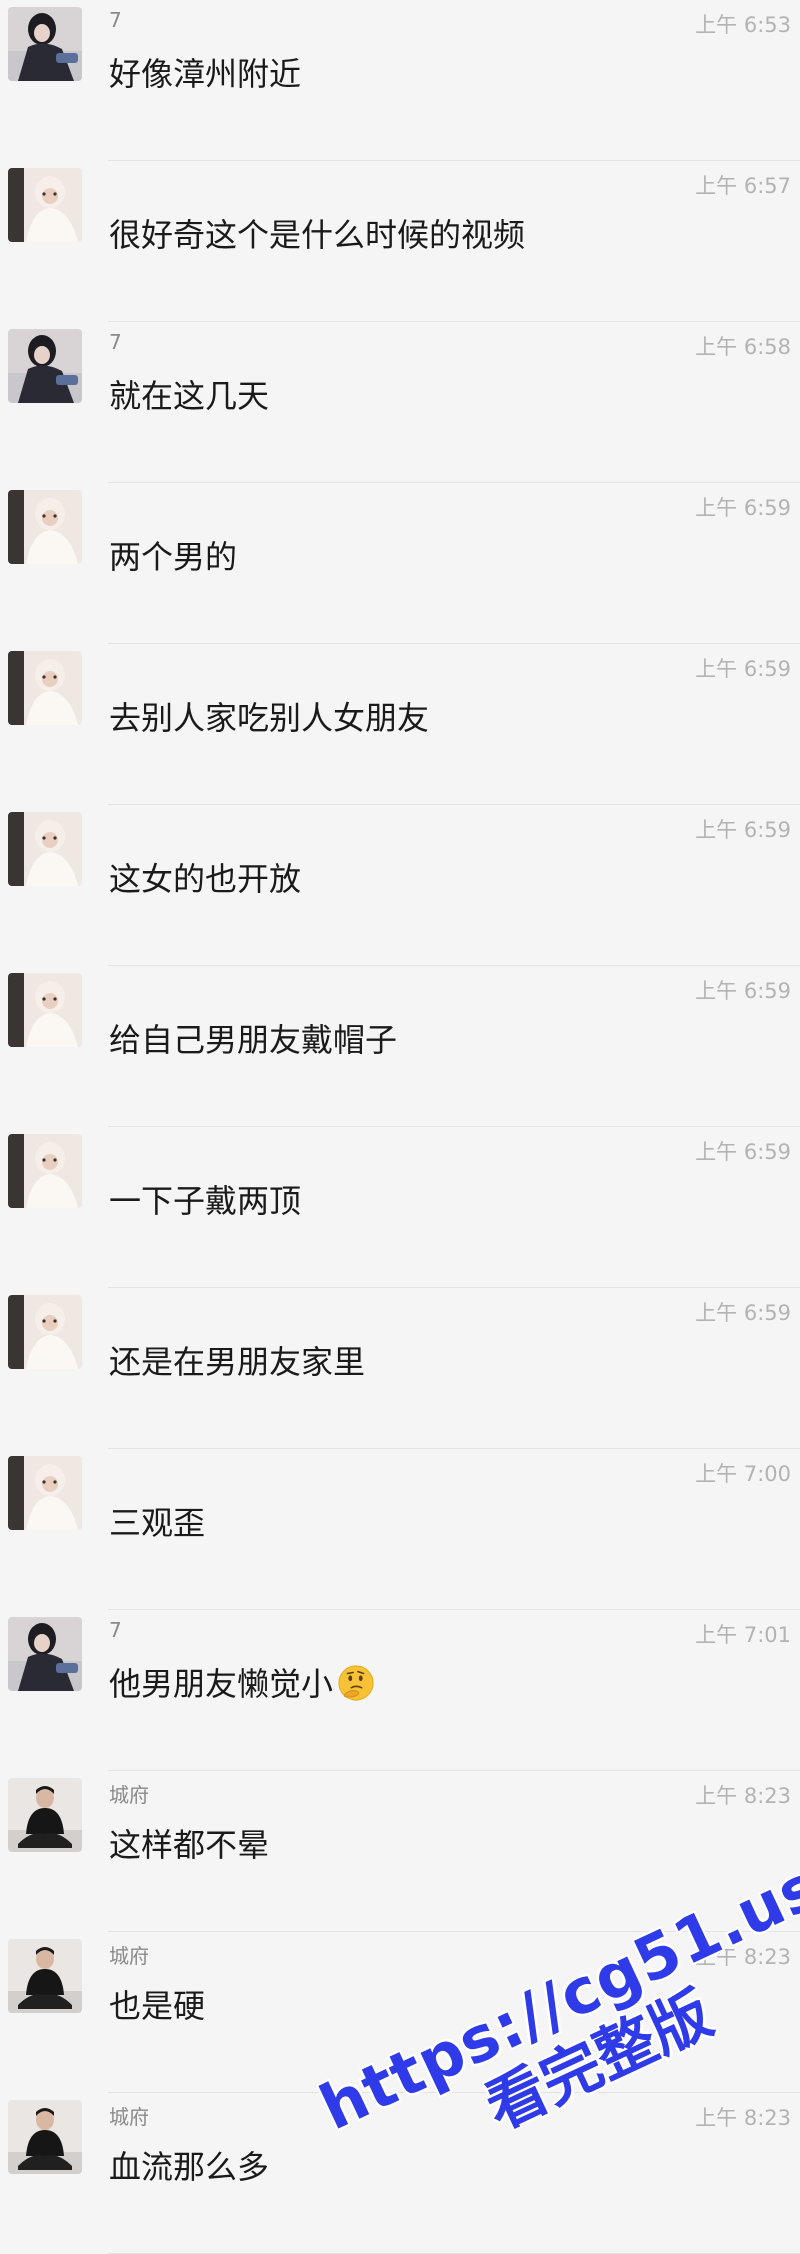 The image size is (800, 2254). I want to click on chat-message: 上午 6:59 这女的也开放, so click(400, 885).